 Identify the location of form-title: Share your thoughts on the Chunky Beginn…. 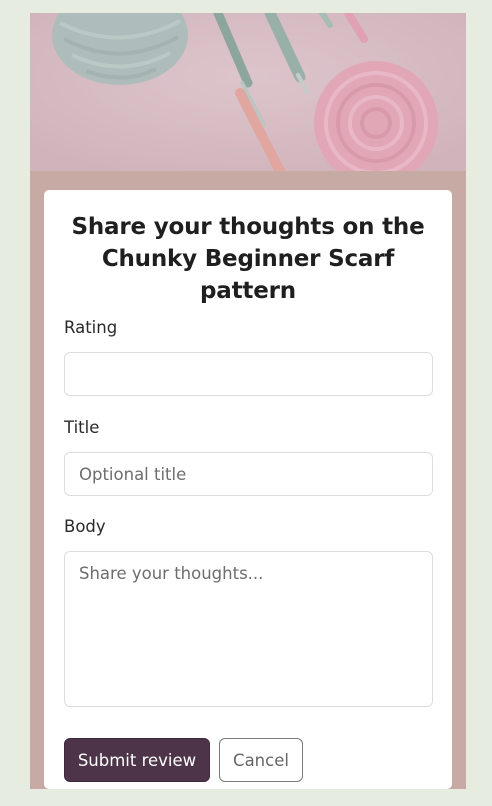
(248, 259).